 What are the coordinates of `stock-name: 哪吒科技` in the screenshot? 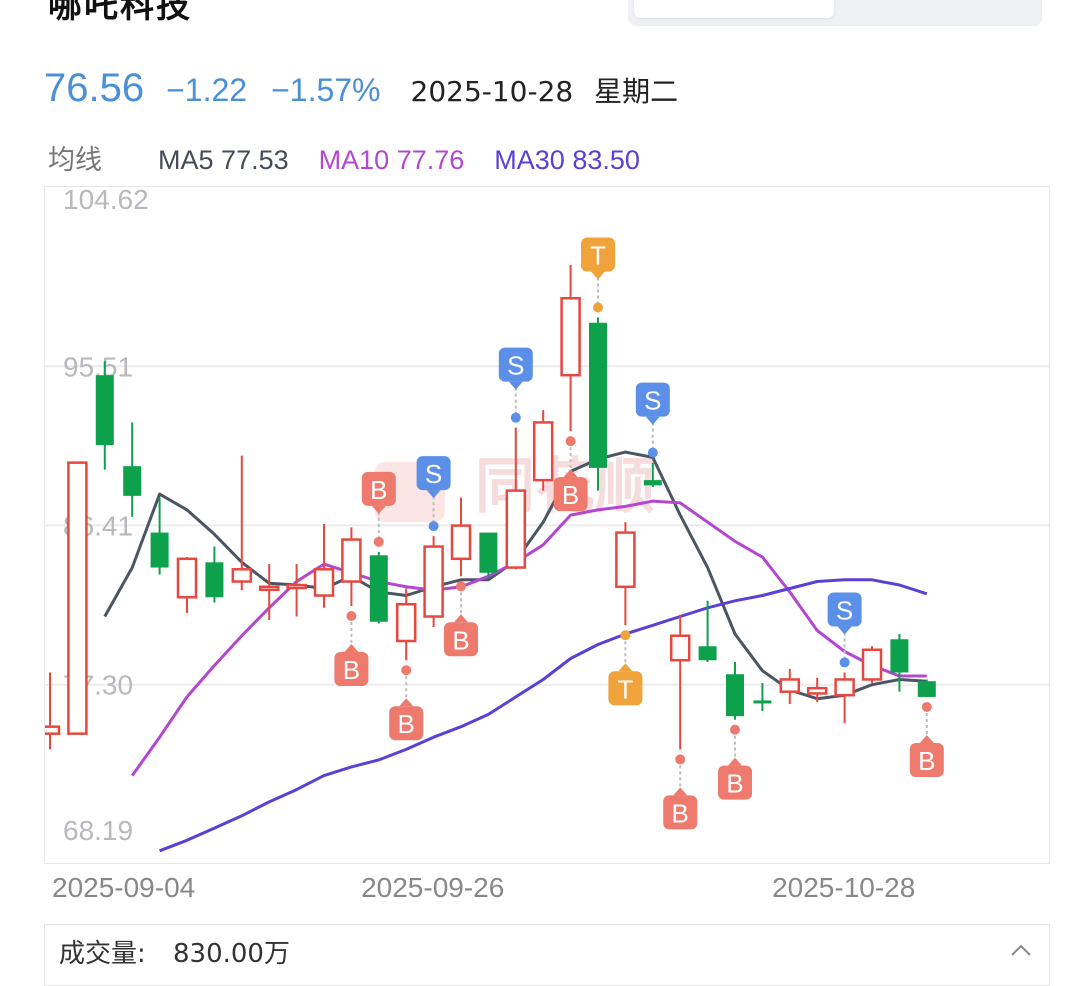 It's located at (120, 13).